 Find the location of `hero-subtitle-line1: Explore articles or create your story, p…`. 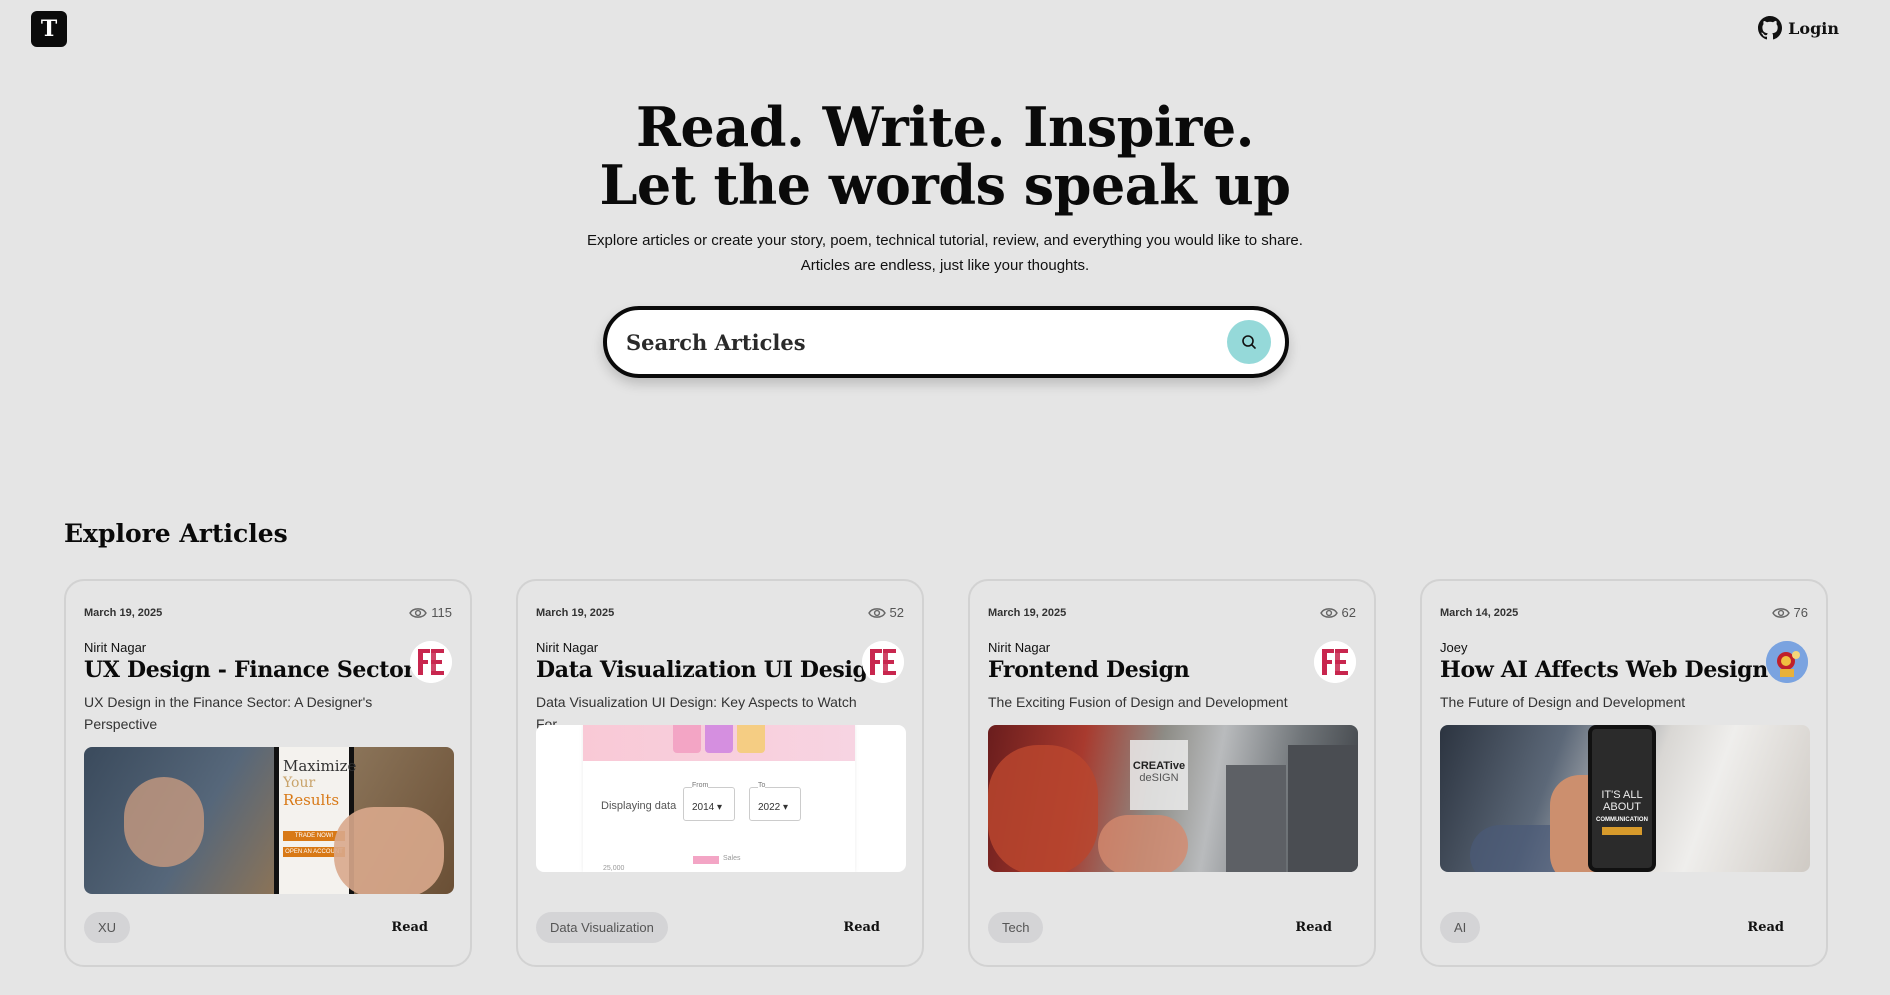

hero-subtitle-line1: Explore articles or create your story, p… is located at coordinates (945, 240).